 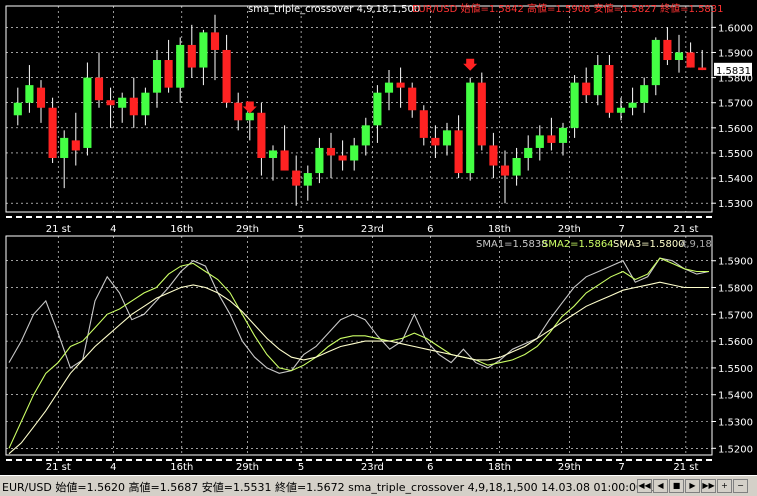 I want to click on bottom-x-tick-label: 7, so click(x=621, y=467).